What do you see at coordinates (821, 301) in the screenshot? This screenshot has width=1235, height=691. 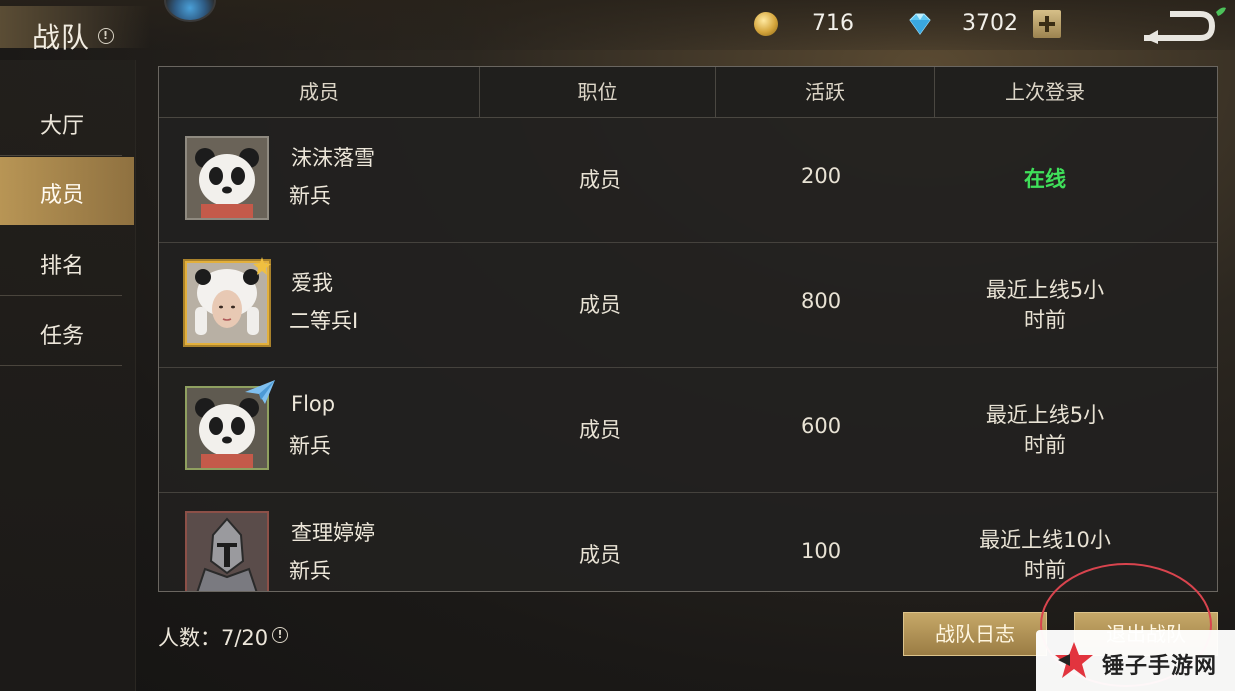 I see `member-activity: 800` at bounding box center [821, 301].